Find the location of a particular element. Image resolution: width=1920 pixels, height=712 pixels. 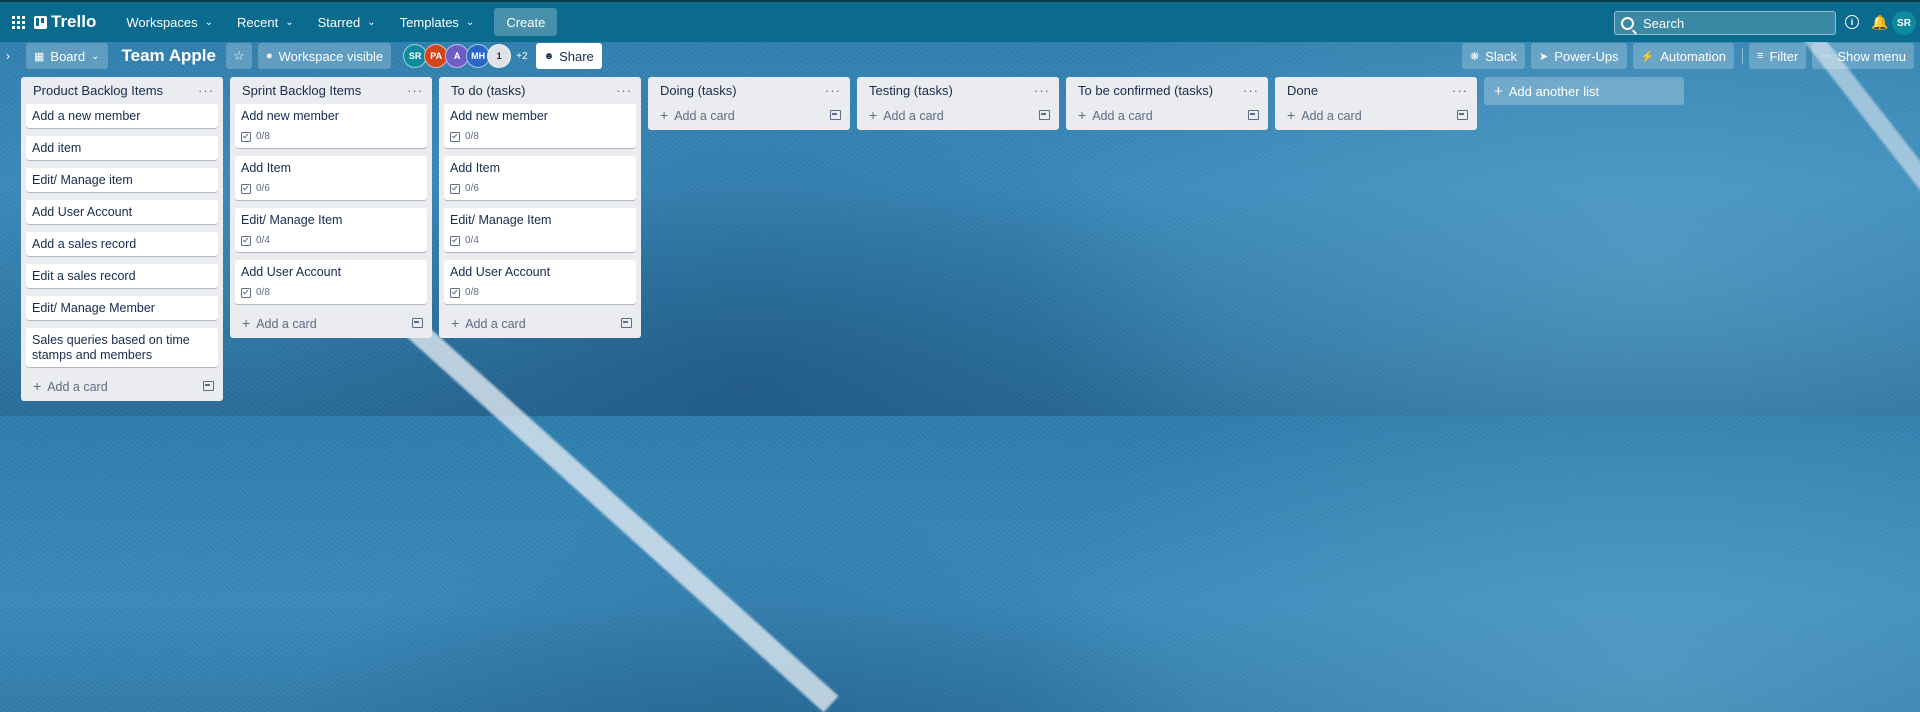

recent-menu: Recent ⌄ is located at coordinates (265, 22).